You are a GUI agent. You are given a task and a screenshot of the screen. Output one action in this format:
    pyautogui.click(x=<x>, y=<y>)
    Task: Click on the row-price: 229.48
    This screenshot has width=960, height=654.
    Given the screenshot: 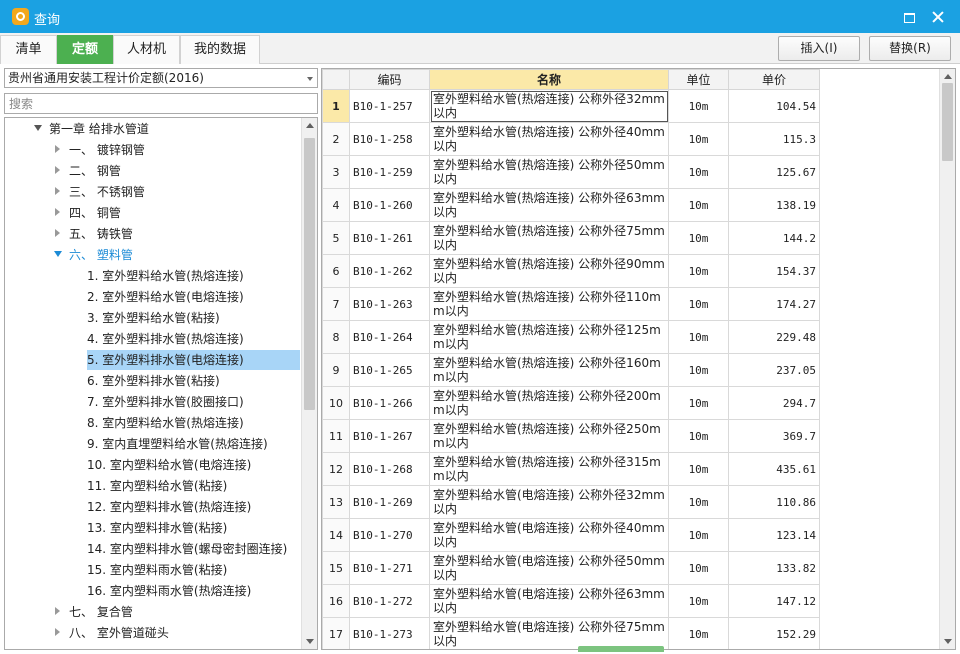 What is the action you would take?
    pyautogui.click(x=774, y=337)
    